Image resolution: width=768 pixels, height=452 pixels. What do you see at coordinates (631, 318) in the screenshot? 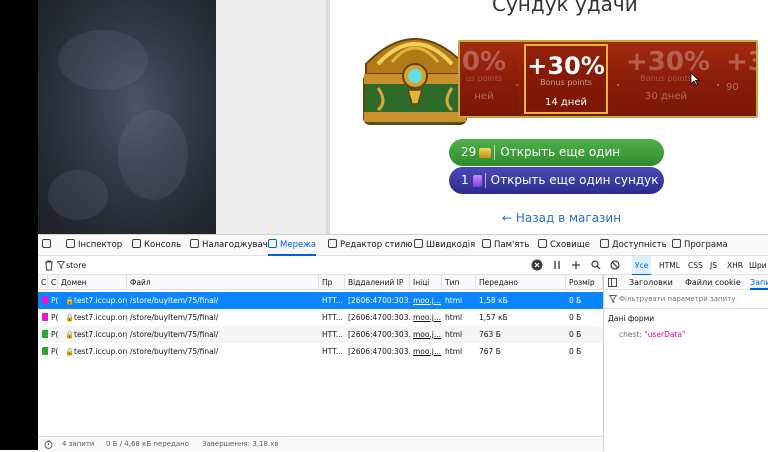
I see `form-data-heading: Дані форми` at bounding box center [631, 318].